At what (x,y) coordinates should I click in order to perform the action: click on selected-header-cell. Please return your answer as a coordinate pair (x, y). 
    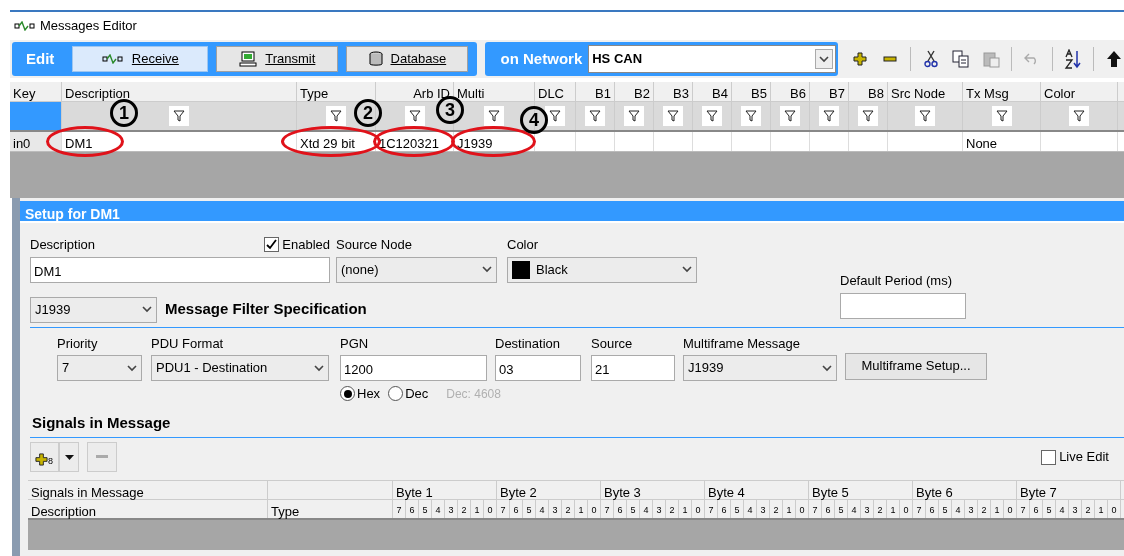
    Looking at the image, I should click on (36, 116).